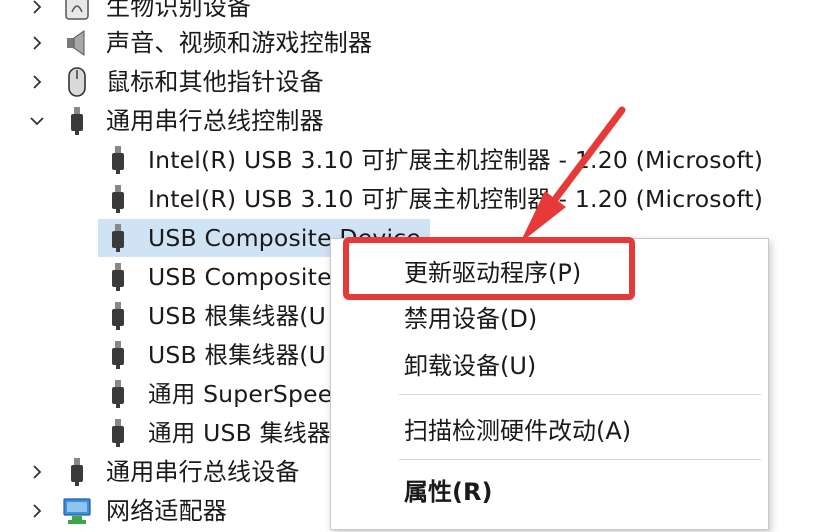 The image size is (813, 532). I want to click on speaker-icon, so click(77, 43).